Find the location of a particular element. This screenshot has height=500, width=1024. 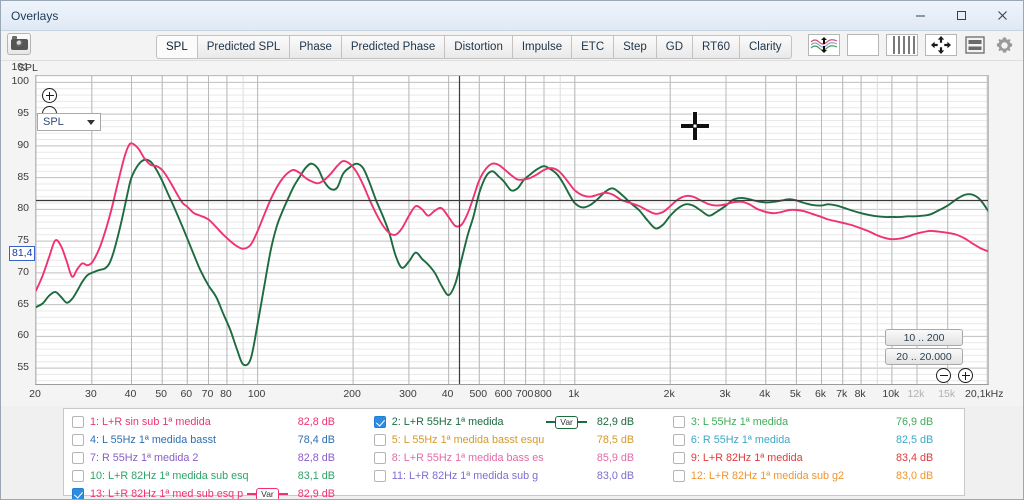

x-zoom-out-button is located at coordinates (943, 375).